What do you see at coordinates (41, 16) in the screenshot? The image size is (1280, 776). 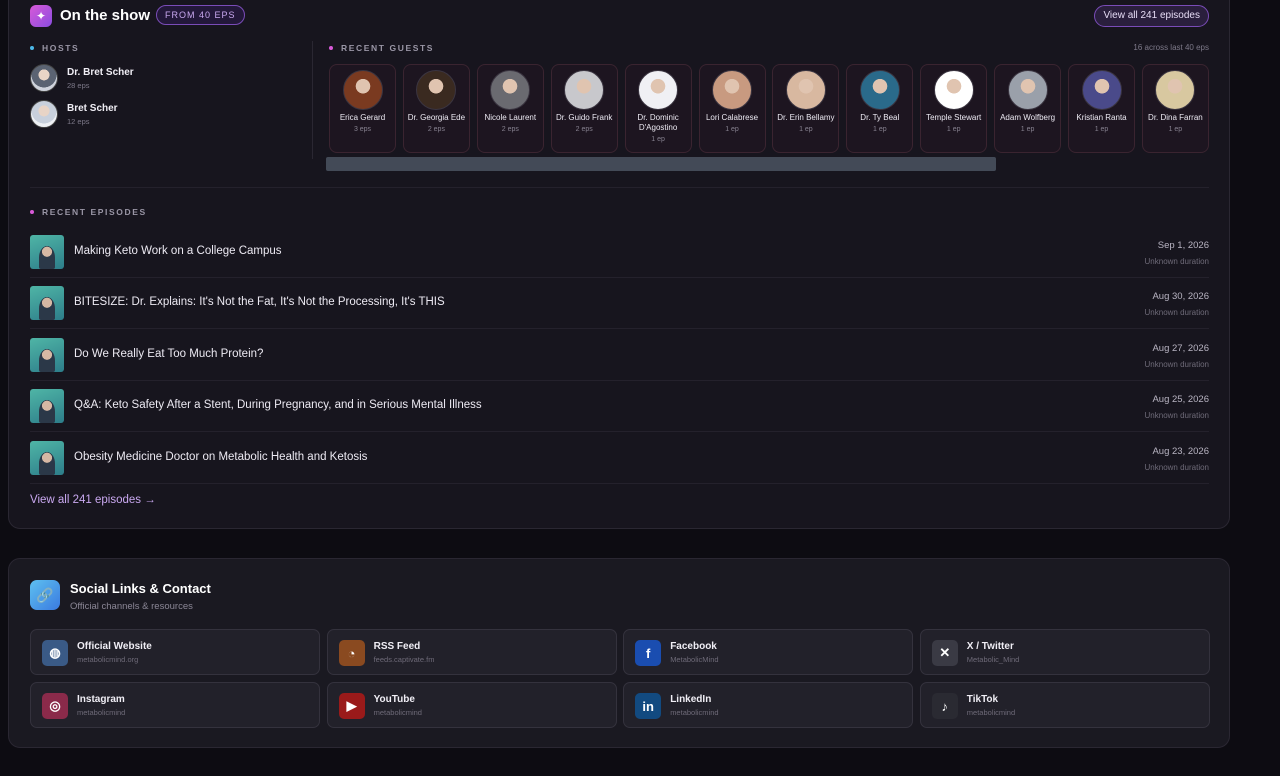 I see `sparkle-icon: ✦` at bounding box center [41, 16].